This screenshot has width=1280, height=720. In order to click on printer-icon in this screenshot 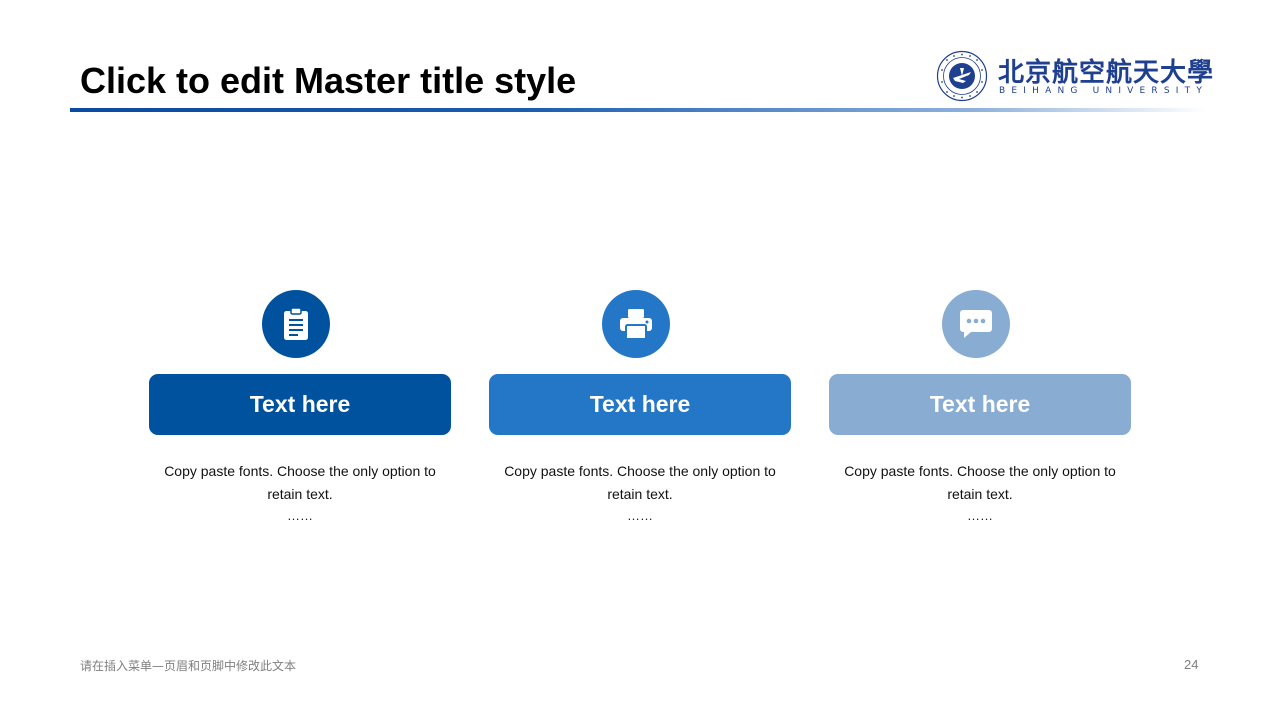, I will do `click(636, 324)`.